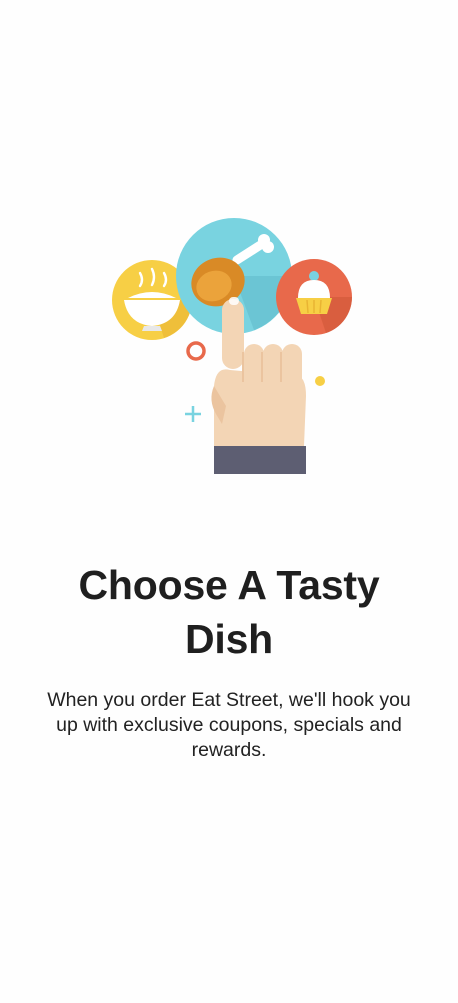 The image size is (458, 1003). Describe the element at coordinates (320, 381) in the screenshot. I see `dot-decoration` at that location.